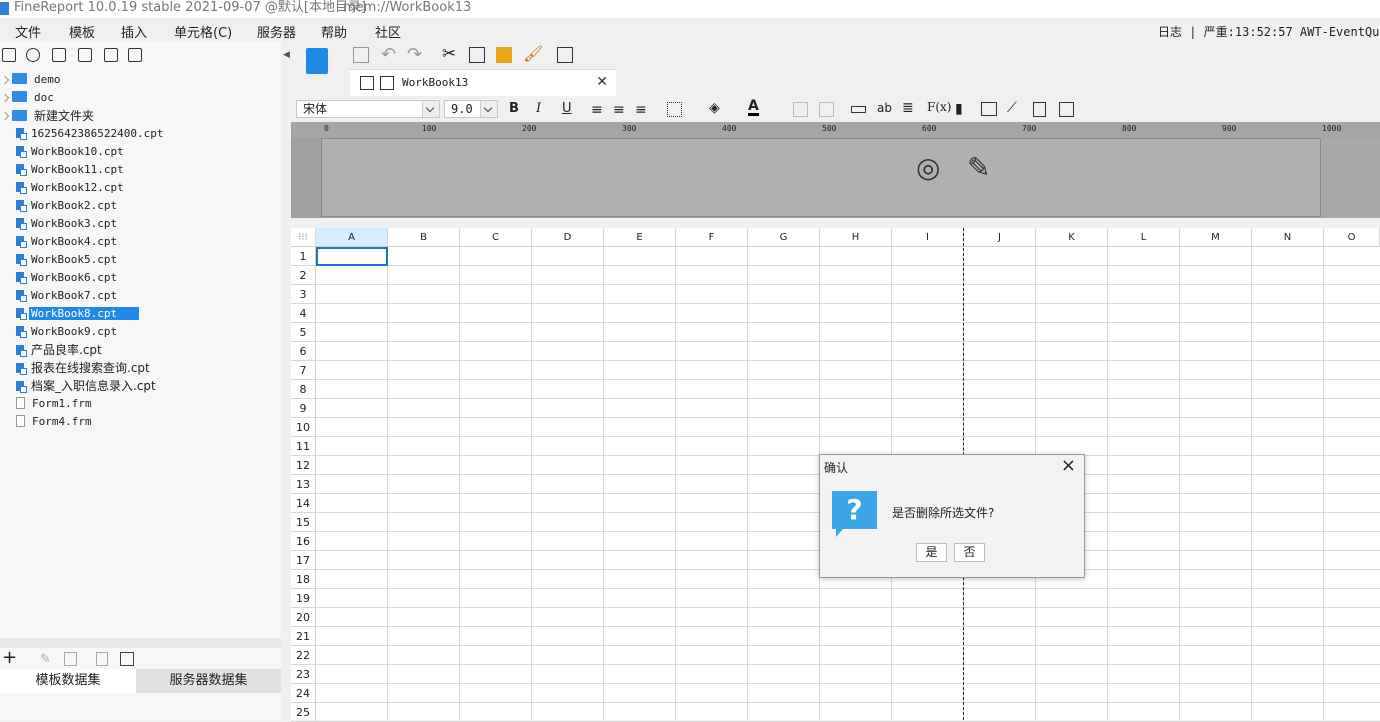 This screenshot has width=1380, height=722. I want to click on template-icon, so click(317, 61).